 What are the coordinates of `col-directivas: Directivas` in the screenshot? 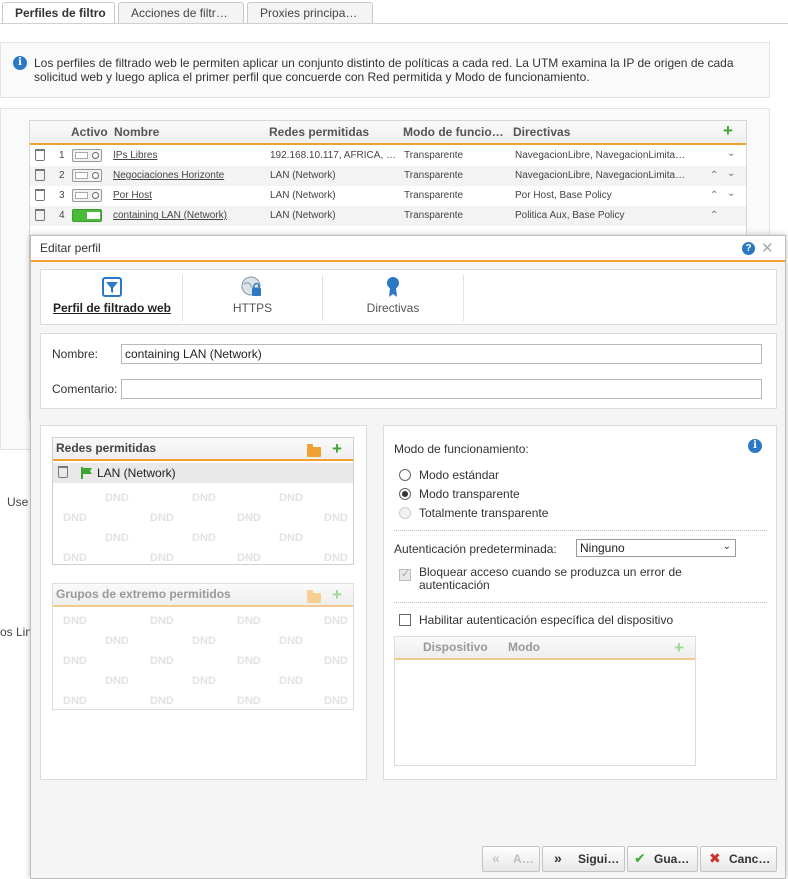 It's located at (541, 132).